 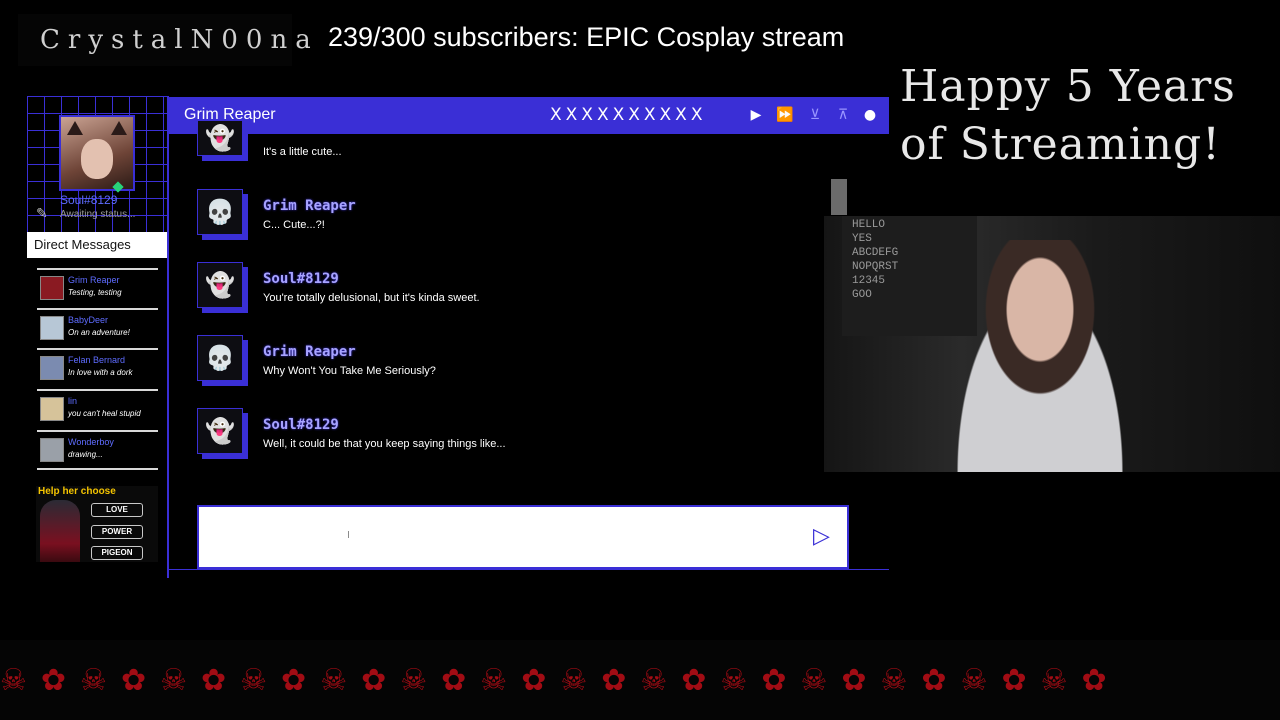 What do you see at coordinates (117, 553) in the screenshot?
I see `poll-option-pigeon: PIGEON` at bounding box center [117, 553].